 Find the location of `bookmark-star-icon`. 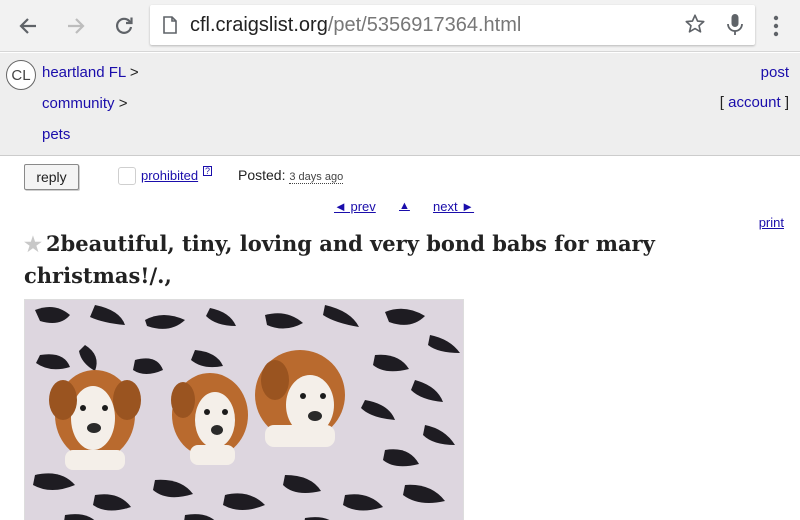

bookmark-star-icon is located at coordinates (695, 26).